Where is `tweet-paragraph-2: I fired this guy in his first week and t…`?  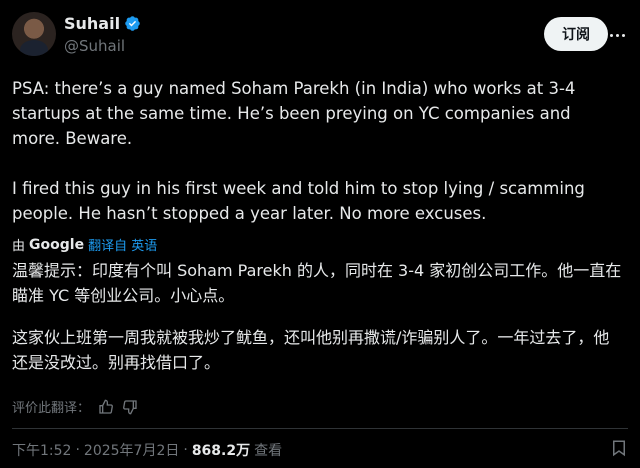
tweet-paragraph-2: I fired this guy in his first week and t… is located at coordinates (298, 201).